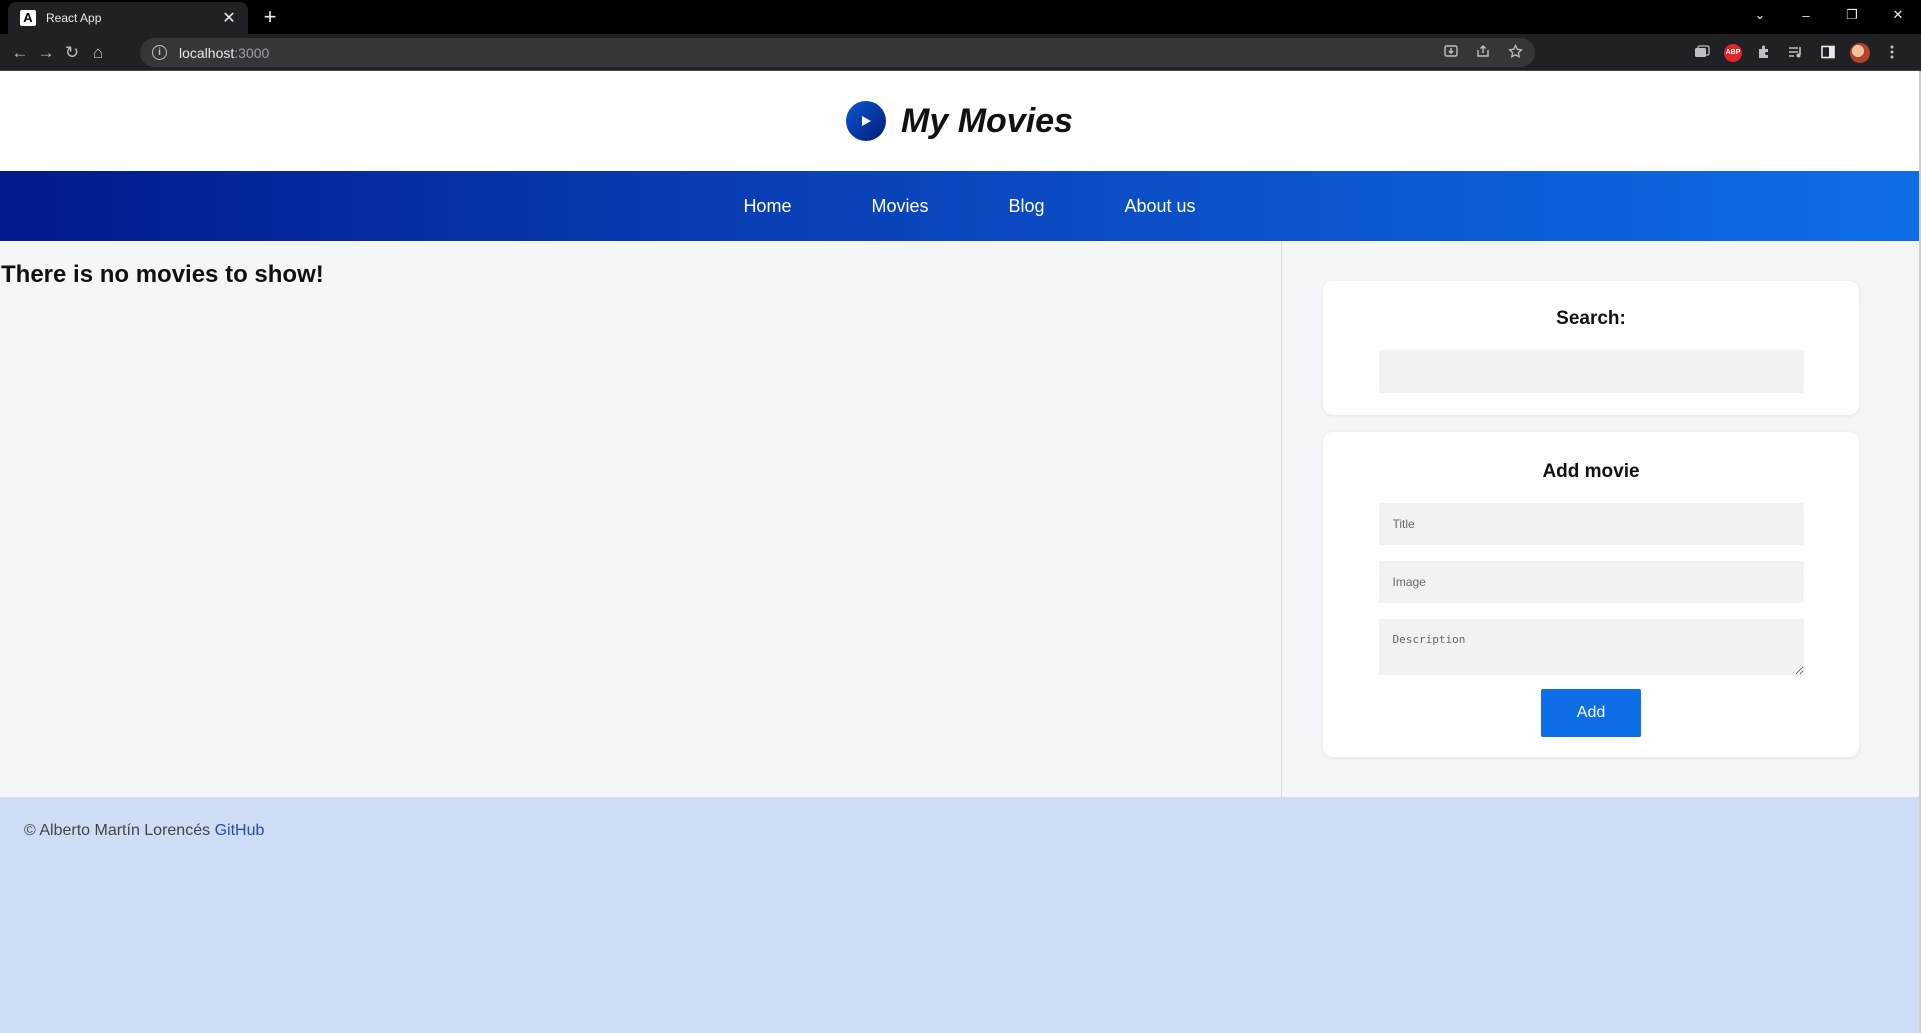  What do you see at coordinates (72, 53) in the screenshot?
I see `reload-icon: ↻` at bounding box center [72, 53].